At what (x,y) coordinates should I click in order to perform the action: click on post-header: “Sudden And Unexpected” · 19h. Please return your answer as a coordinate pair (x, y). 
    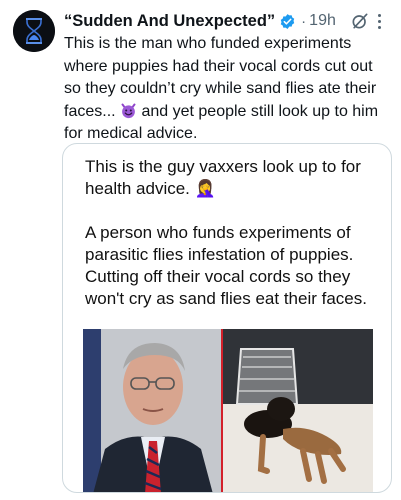
    Looking at the image, I should click on (227, 21).